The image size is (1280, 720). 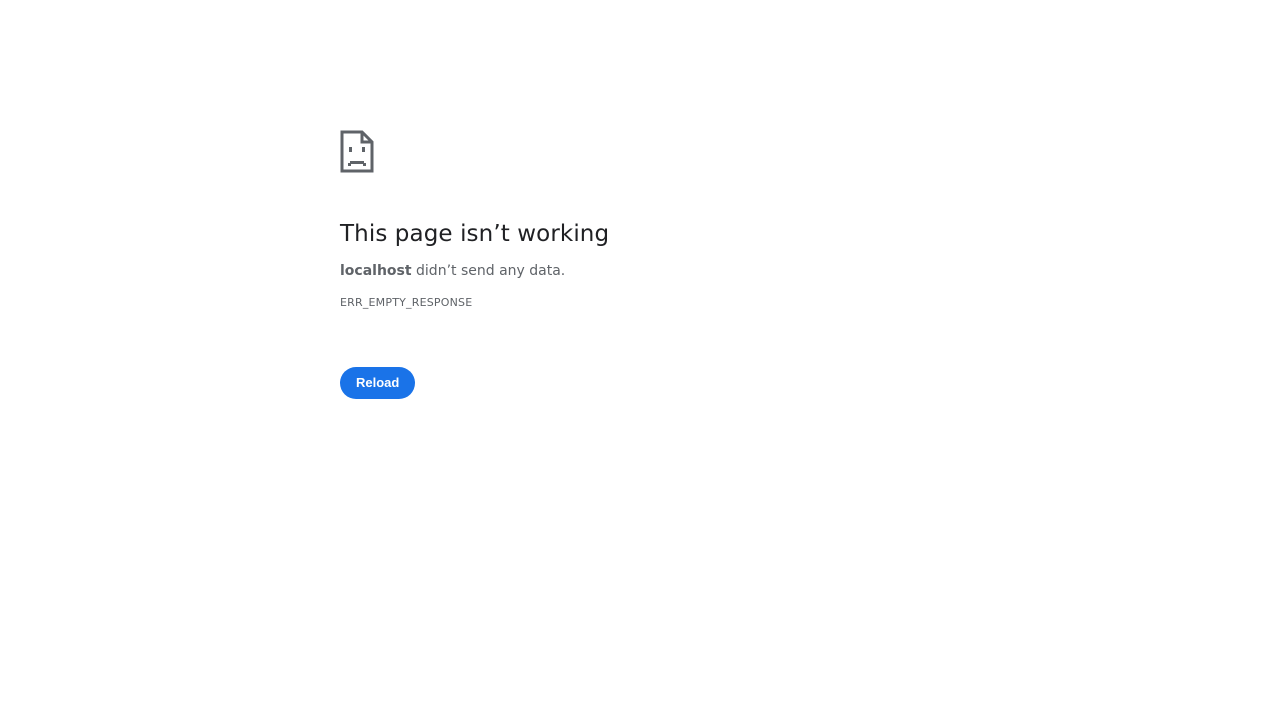 What do you see at coordinates (376, 271) in the screenshot?
I see `host-name: localhost` at bounding box center [376, 271].